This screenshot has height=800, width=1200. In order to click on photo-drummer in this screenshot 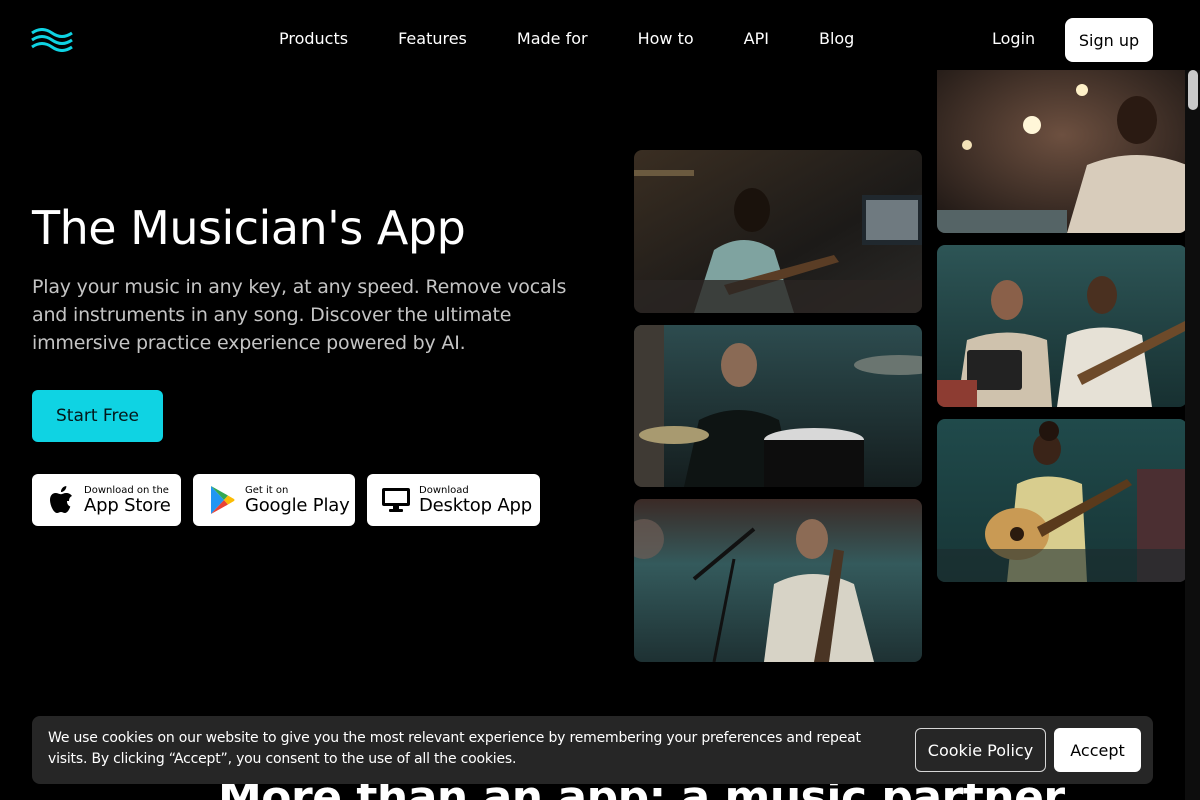, I will do `click(778, 406)`.